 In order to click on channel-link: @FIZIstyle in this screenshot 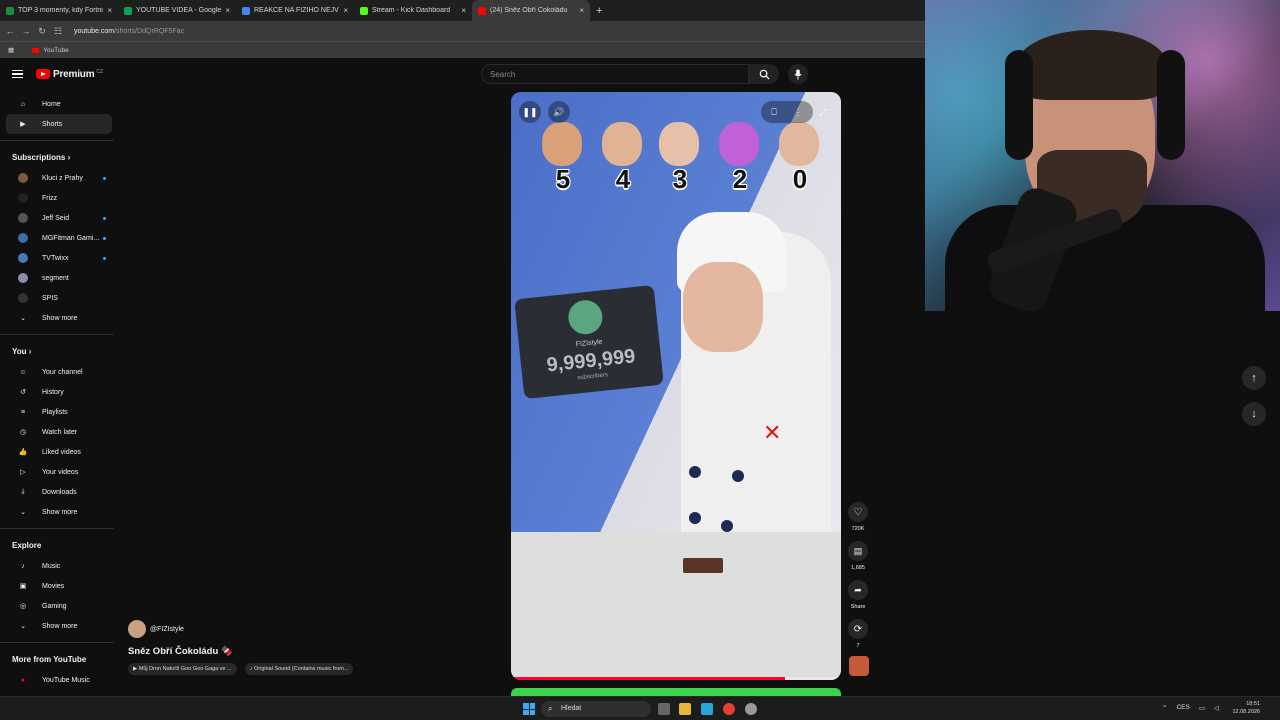, I will do `click(240, 629)`.